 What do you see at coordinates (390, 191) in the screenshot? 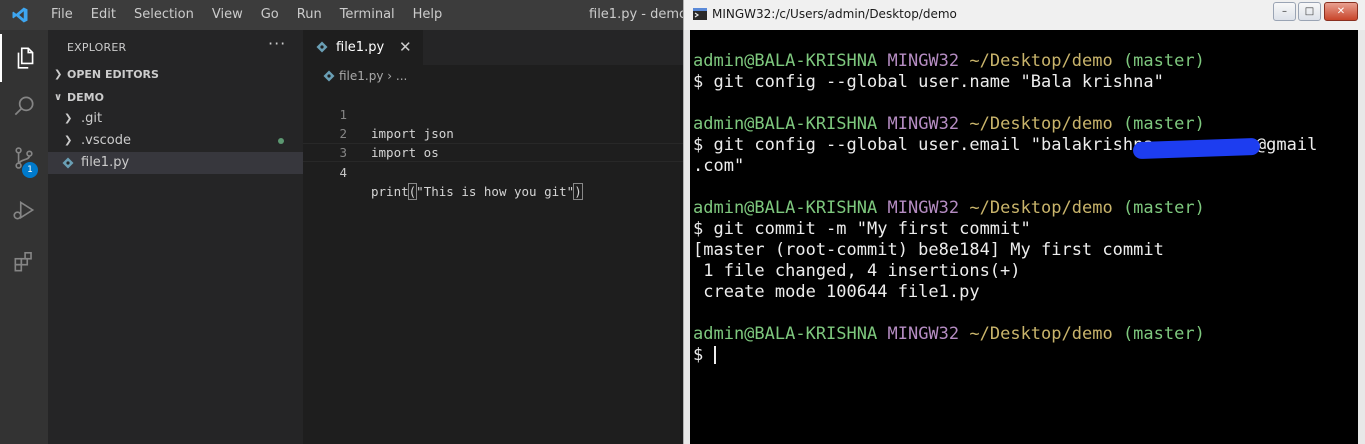
I see `code-func: print` at bounding box center [390, 191].